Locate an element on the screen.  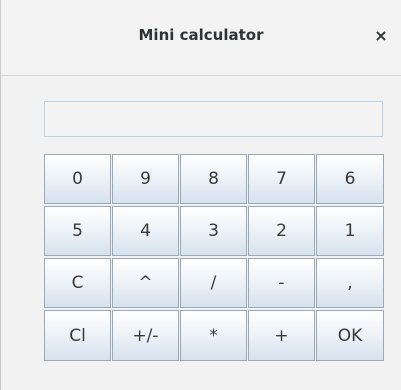
key-9: 9 is located at coordinates (145, 179).